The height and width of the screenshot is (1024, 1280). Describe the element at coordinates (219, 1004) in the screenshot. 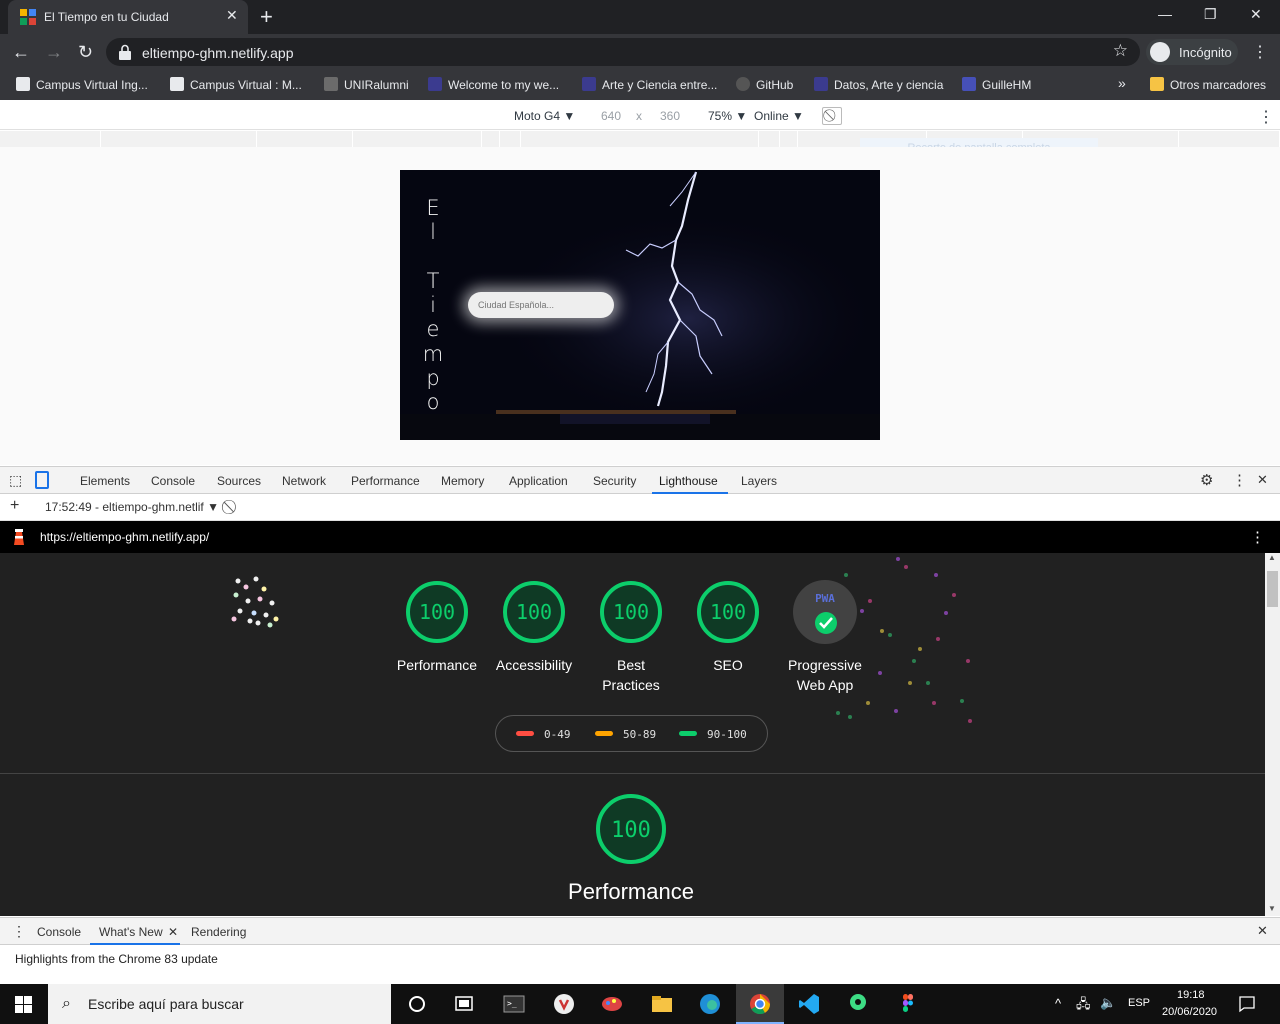

I see `taskbar-search-box: ⌕ Escribe aquí para buscar` at that location.